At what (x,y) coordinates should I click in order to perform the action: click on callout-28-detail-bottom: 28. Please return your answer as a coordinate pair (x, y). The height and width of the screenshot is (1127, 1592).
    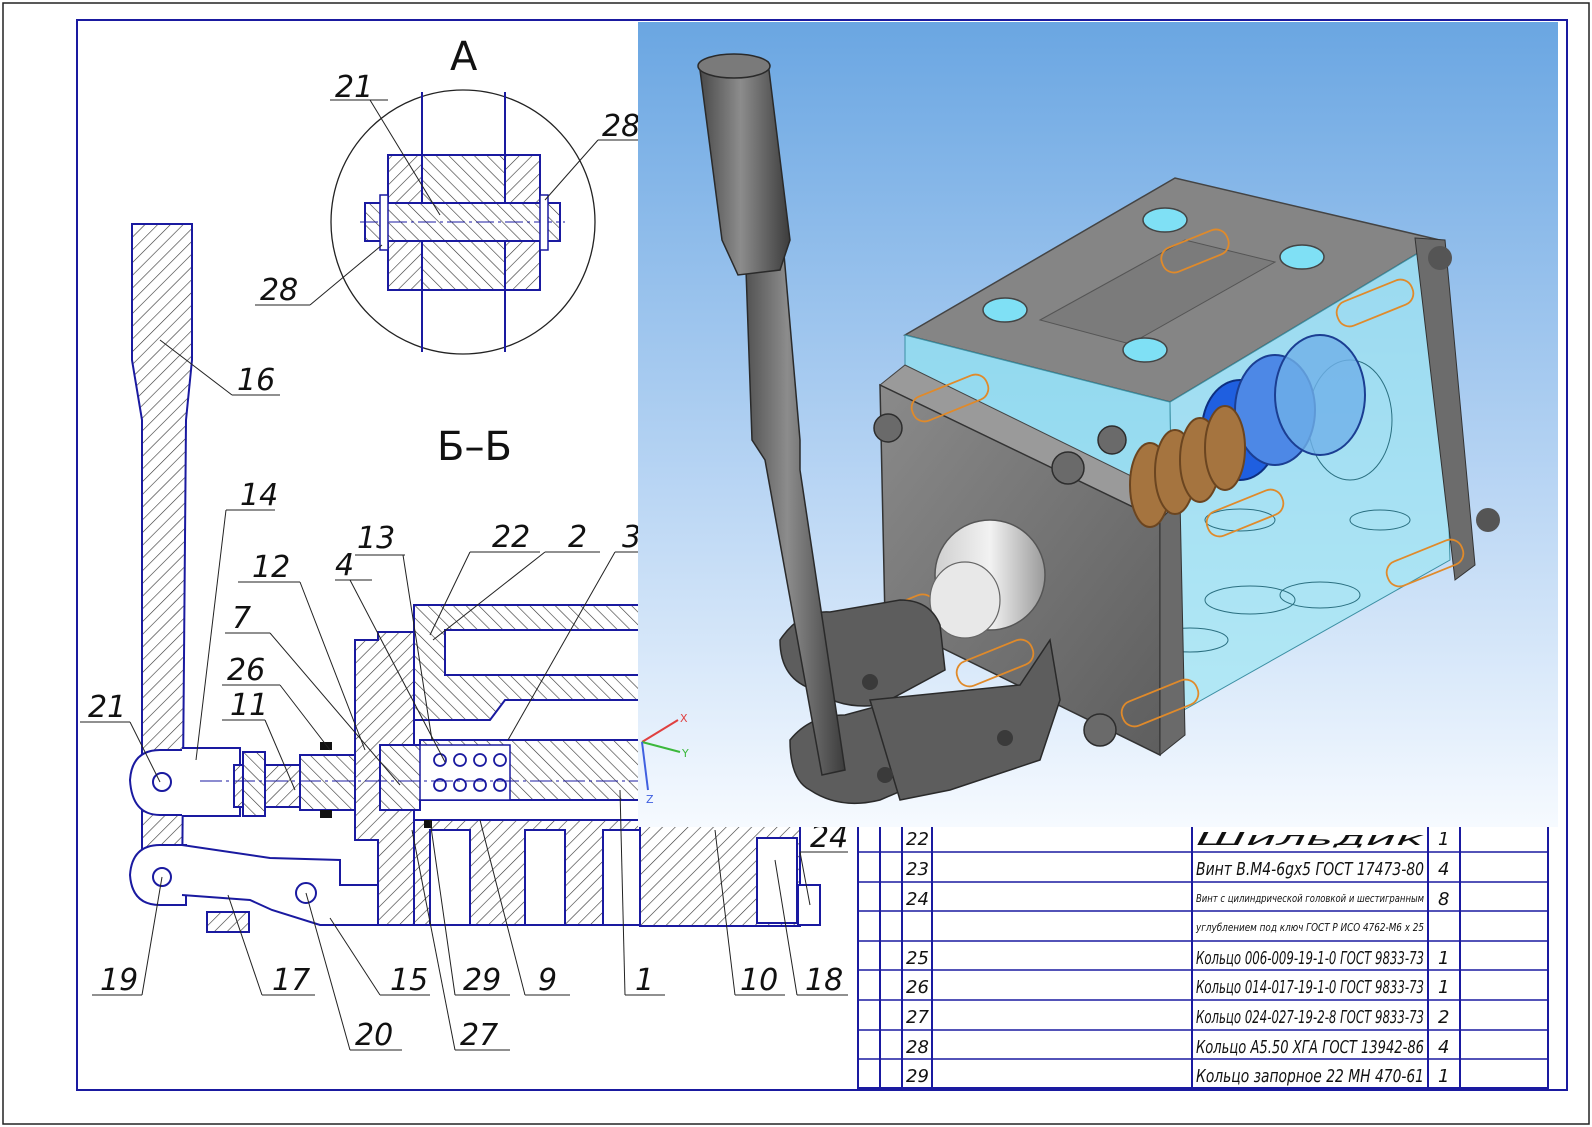
    Looking at the image, I should click on (279, 290).